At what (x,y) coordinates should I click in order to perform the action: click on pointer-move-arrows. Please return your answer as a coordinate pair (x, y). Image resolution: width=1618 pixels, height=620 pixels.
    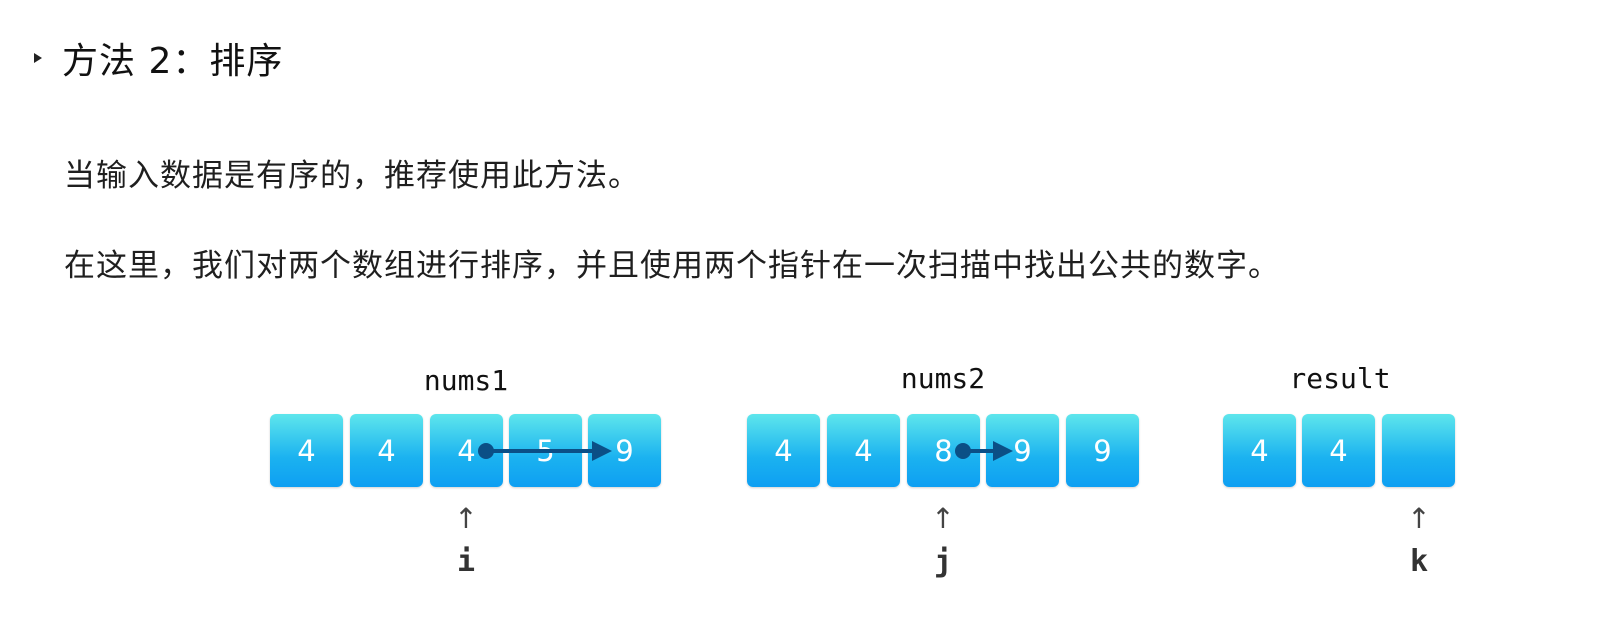
    Looking at the image, I should click on (745, 451).